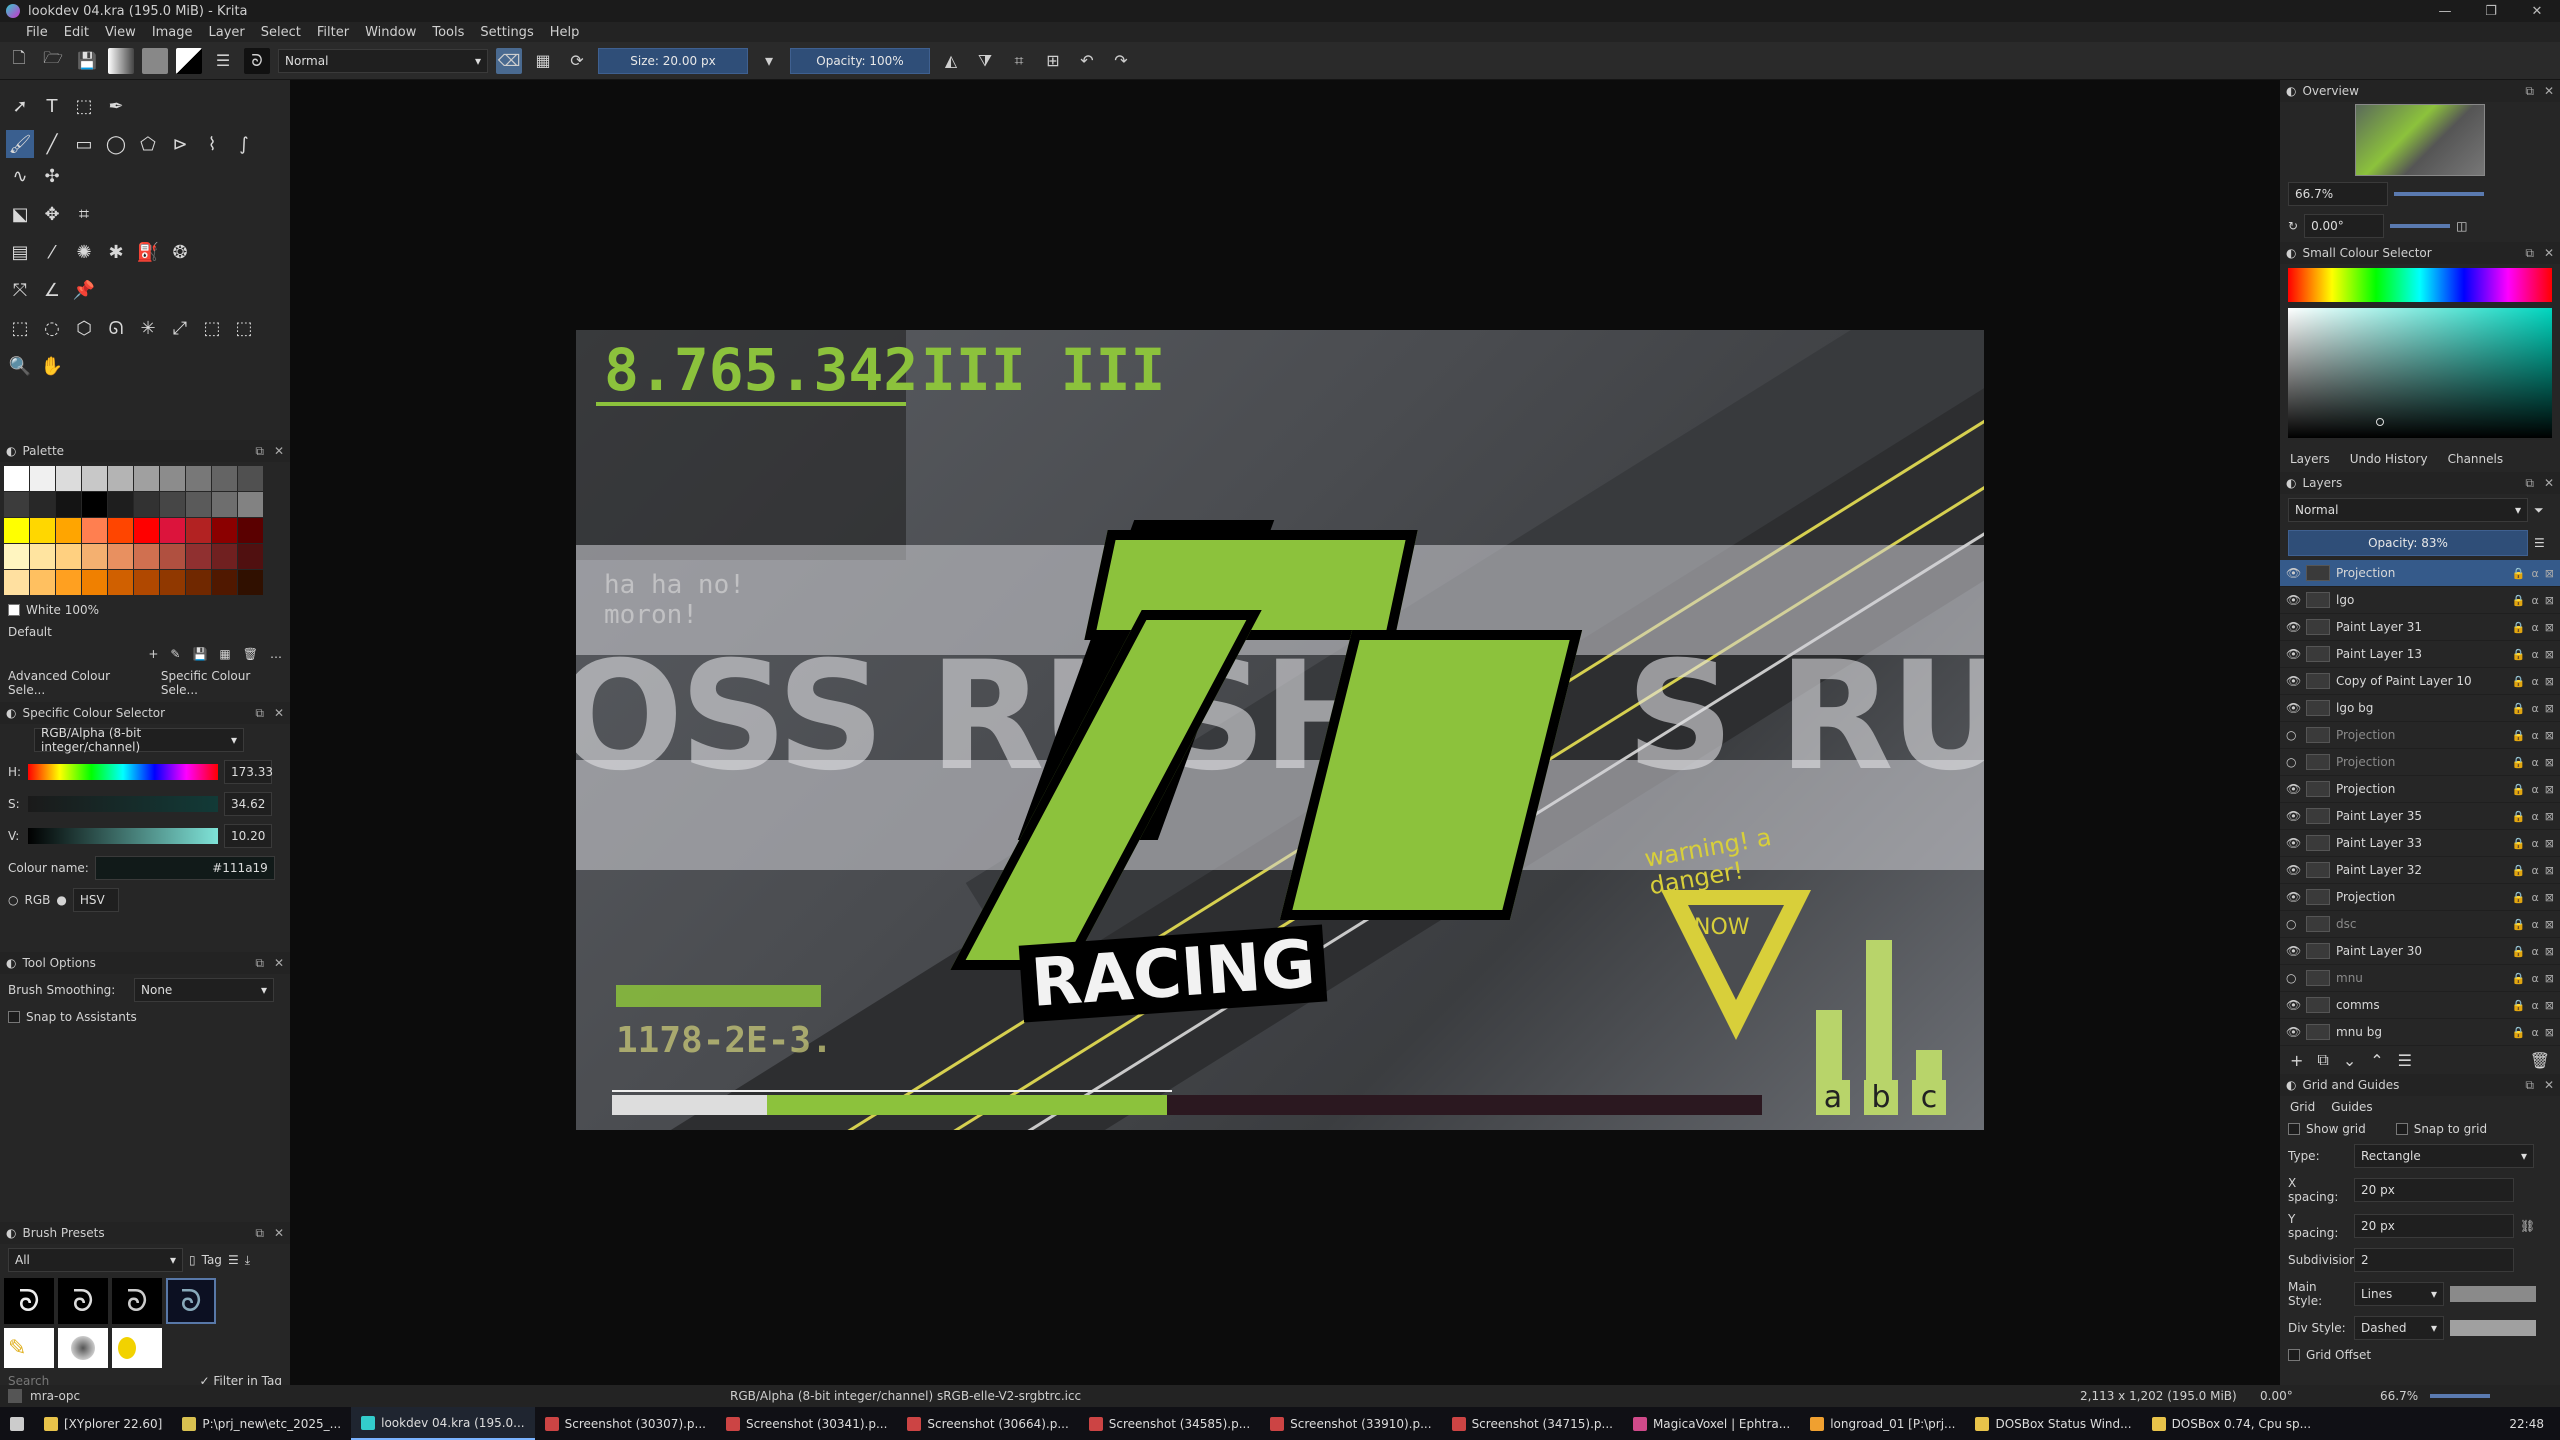 This screenshot has width=2560, height=1440. I want to click on list-view-icon: ☰, so click(233, 1260).